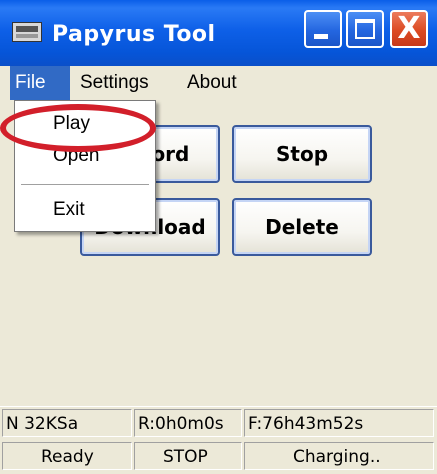 Image resolution: width=437 pixels, height=474 pixels. What do you see at coordinates (27, 32) in the screenshot?
I see `tape-recorder-icon` at bounding box center [27, 32].